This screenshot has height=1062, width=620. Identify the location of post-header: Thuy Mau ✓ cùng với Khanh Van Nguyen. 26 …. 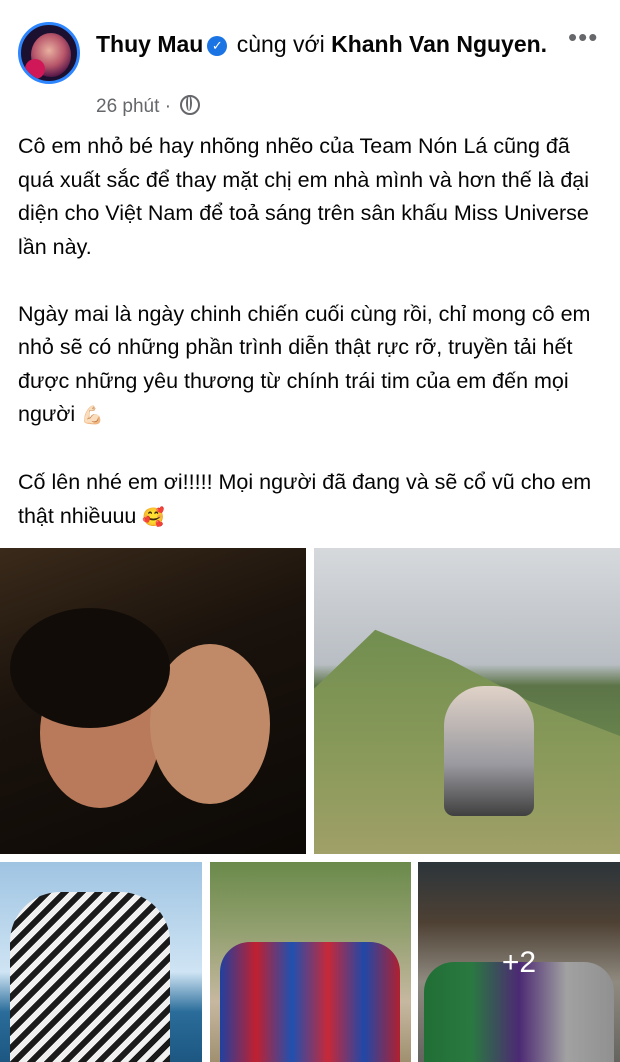
(310, 65).